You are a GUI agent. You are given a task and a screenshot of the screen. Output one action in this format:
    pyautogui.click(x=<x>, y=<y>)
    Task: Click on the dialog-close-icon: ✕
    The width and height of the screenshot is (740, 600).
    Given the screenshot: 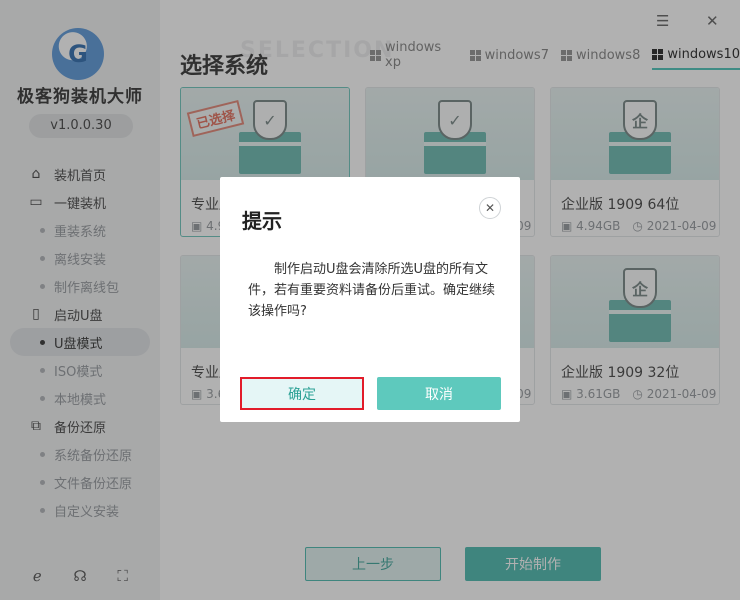 What is the action you would take?
    pyautogui.click(x=490, y=208)
    